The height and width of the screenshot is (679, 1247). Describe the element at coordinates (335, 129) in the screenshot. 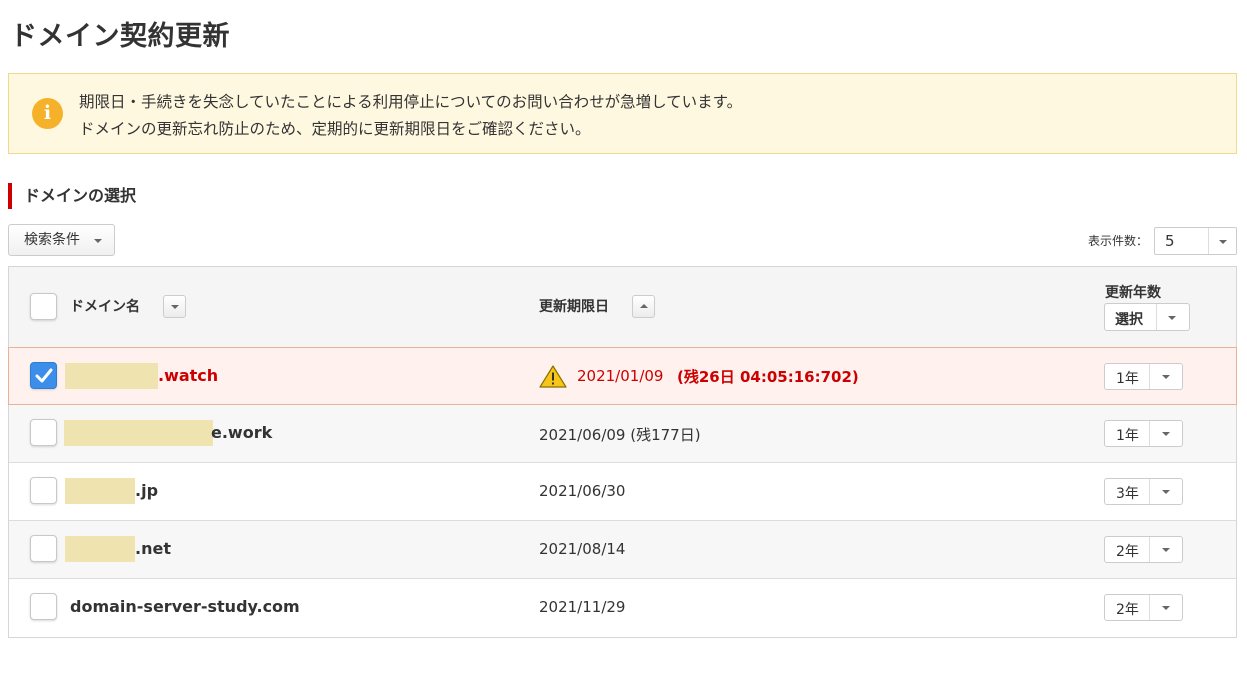

I see `notice-line-2: ドメインの更新忘れ防止のため、定期的に更新期限日をご確認ください。` at that location.